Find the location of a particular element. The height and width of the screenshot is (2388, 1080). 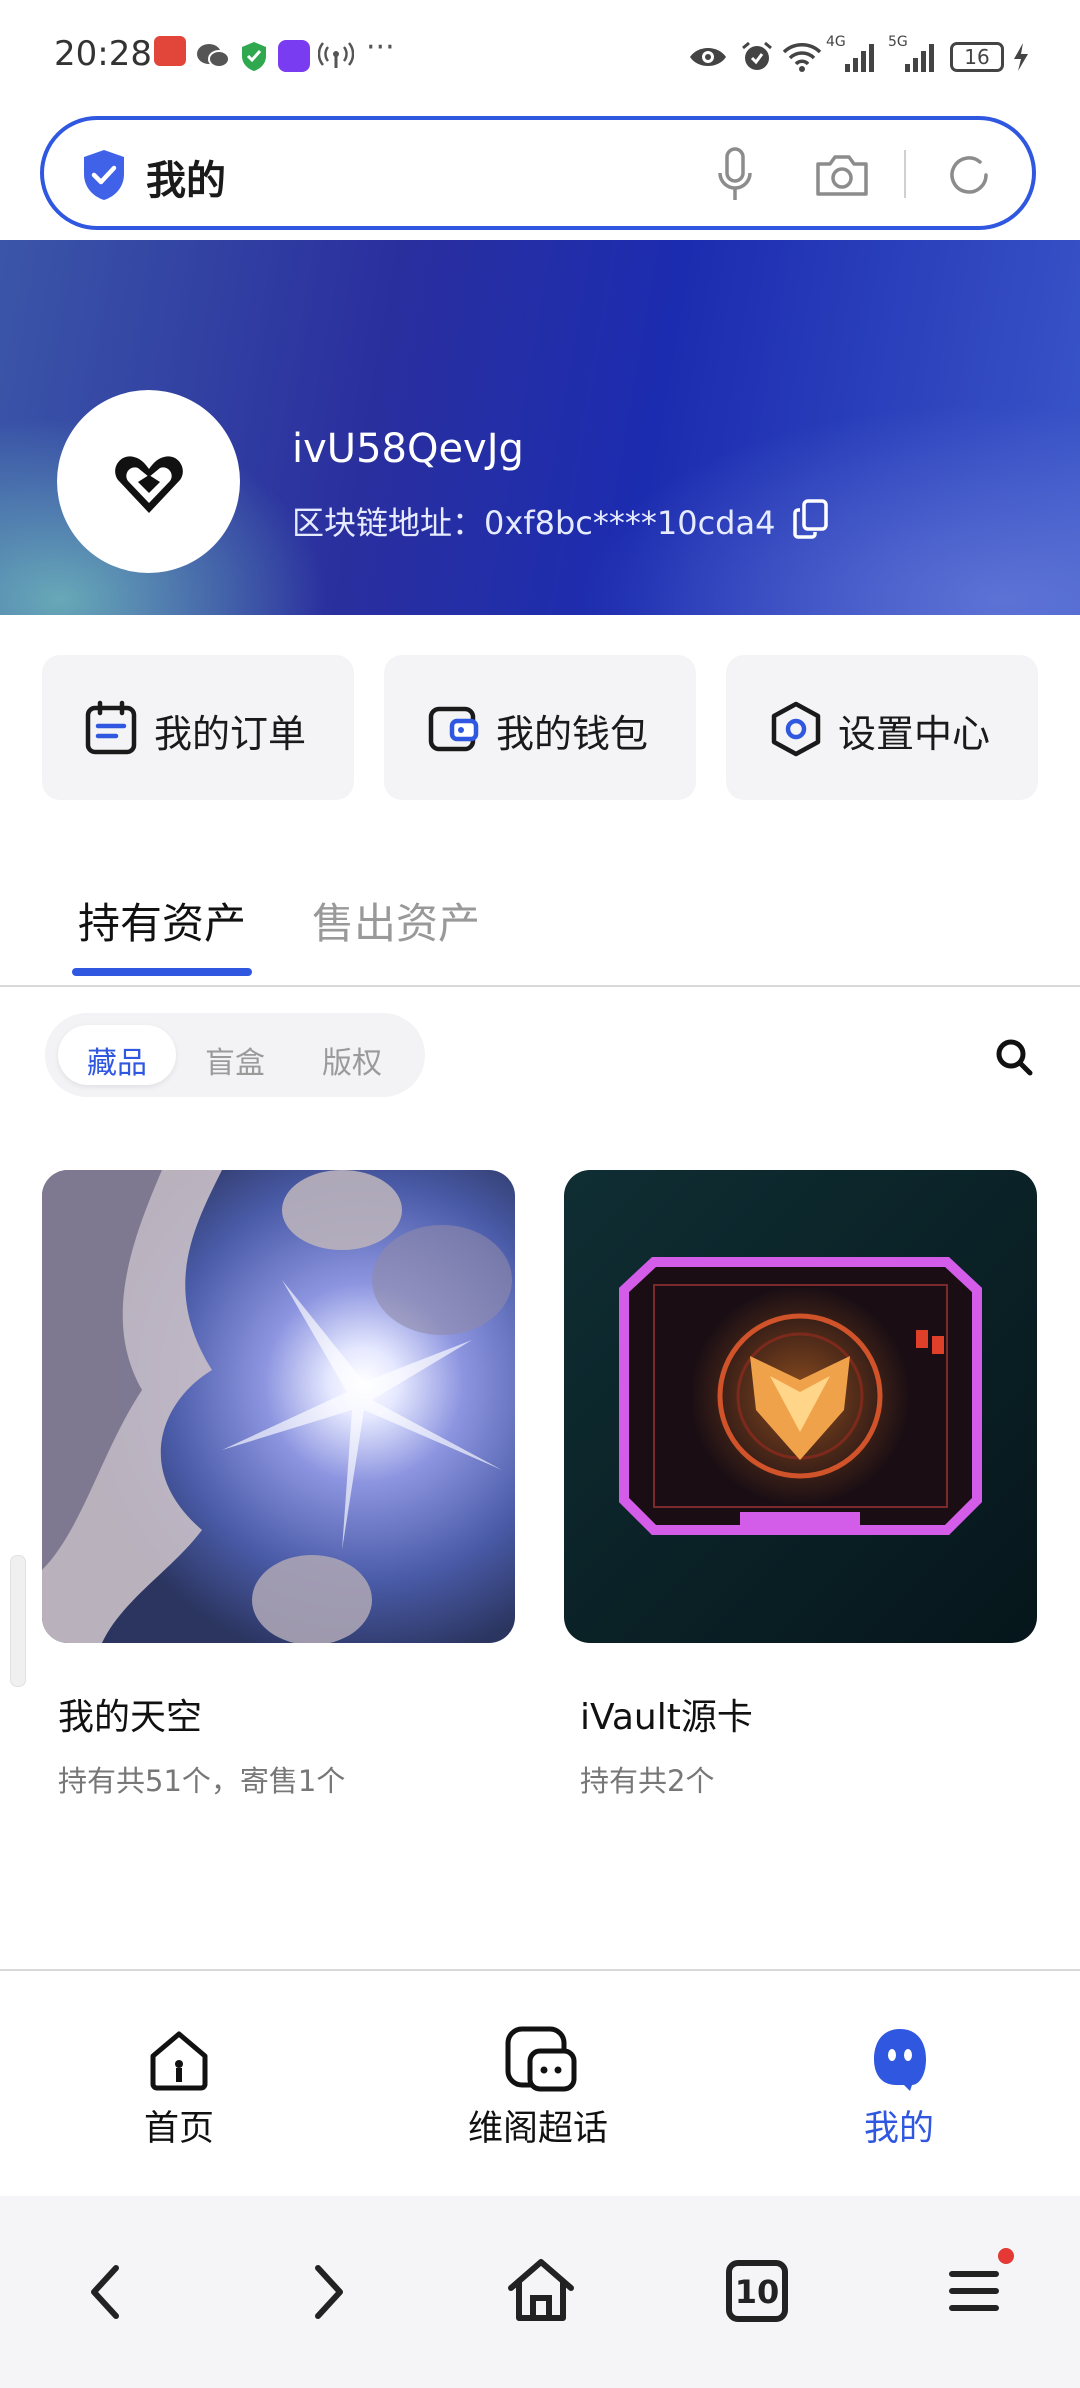

menu-icon is located at coordinates (974, 2291).